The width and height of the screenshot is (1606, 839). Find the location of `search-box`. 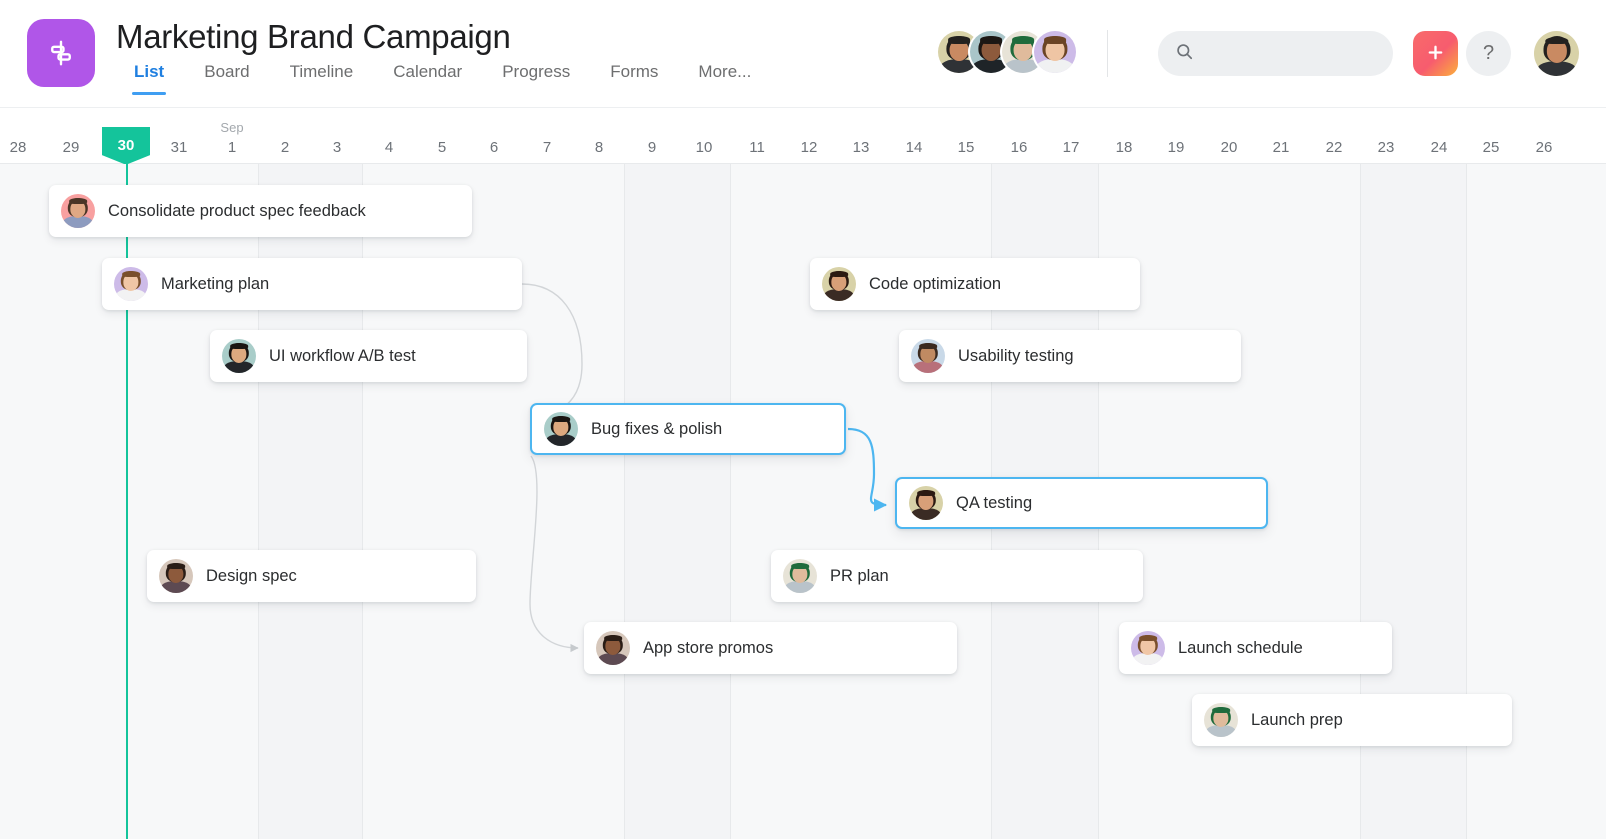

search-box is located at coordinates (1275, 53).